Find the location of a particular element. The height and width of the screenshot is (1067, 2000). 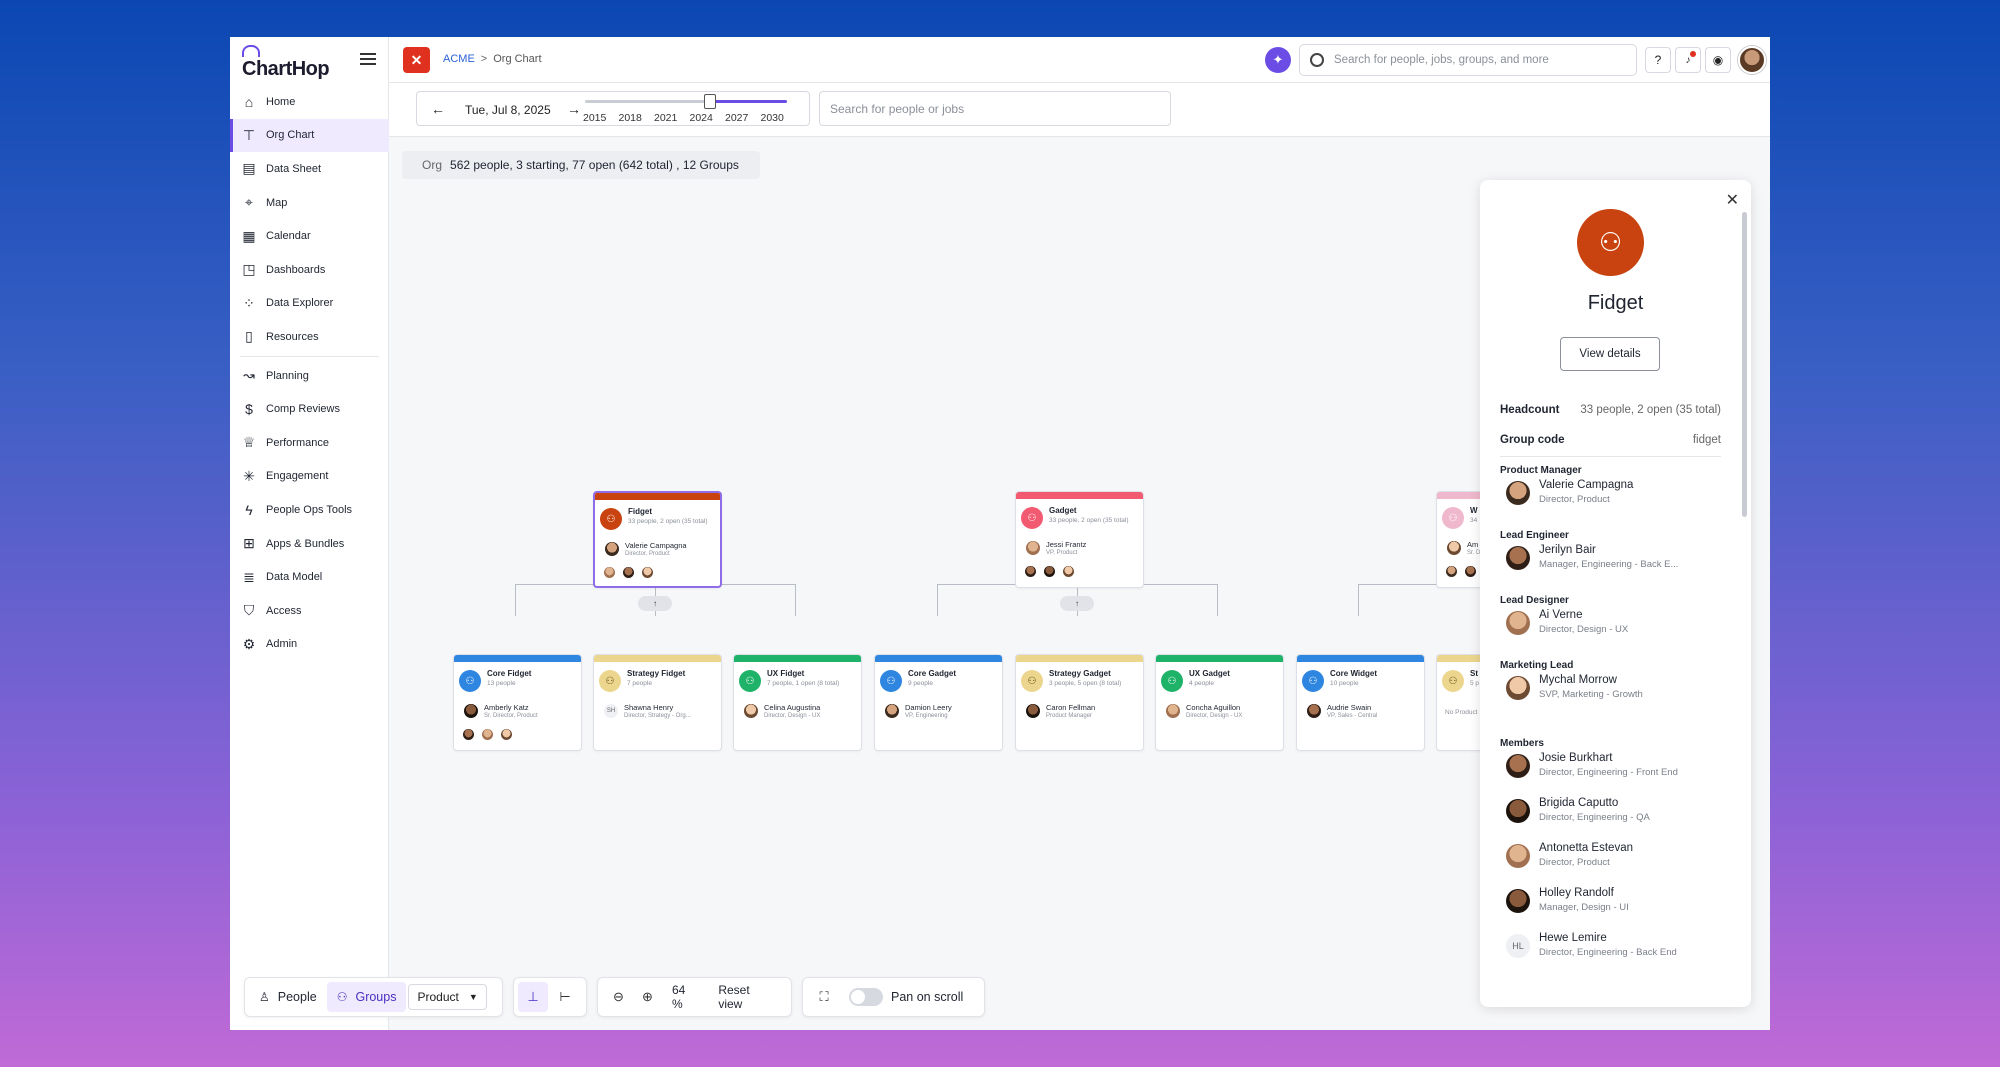

sidebar-item-dashboards: ◳ Dashboards is located at coordinates (309, 270).